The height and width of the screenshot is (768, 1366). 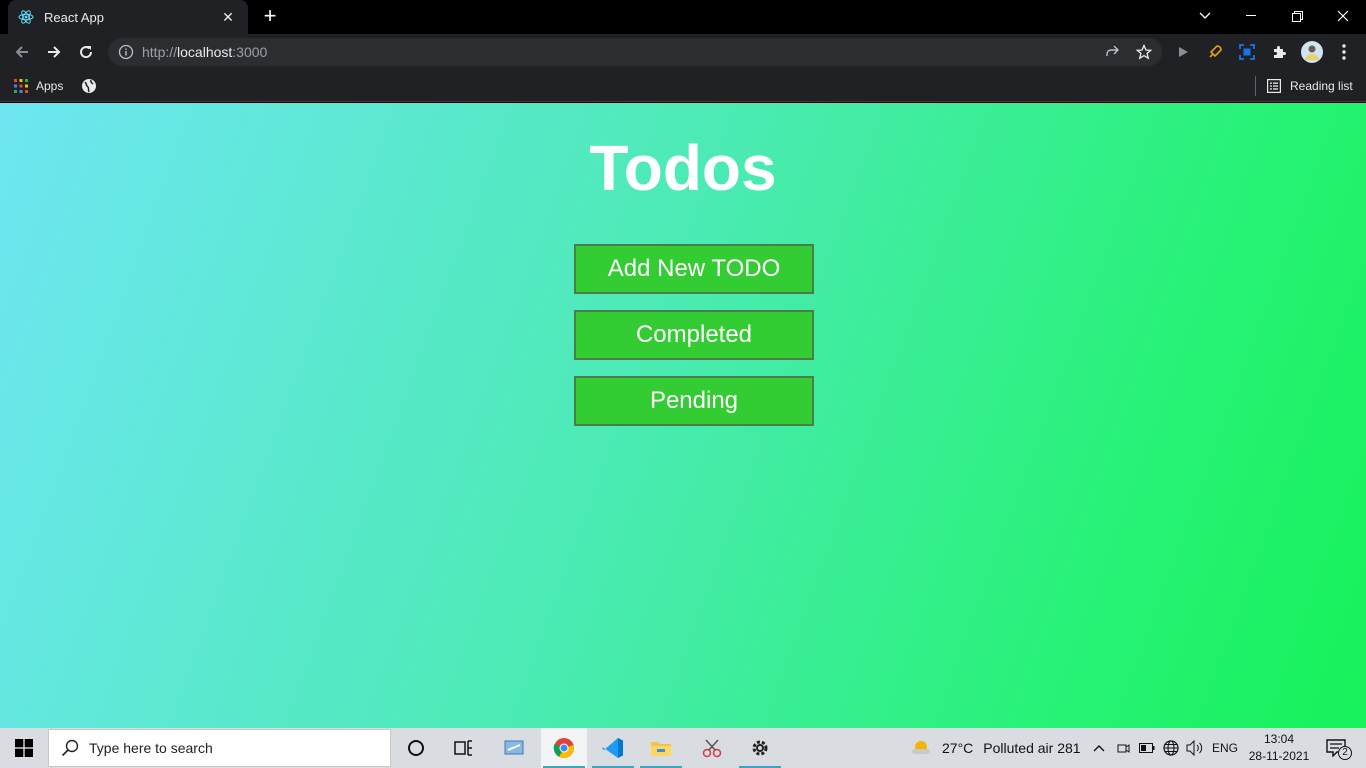 What do you see at coordinates (1274, 86) in the screenshot?
I see `reading-list-icon` at bounding box center [1274, 86].